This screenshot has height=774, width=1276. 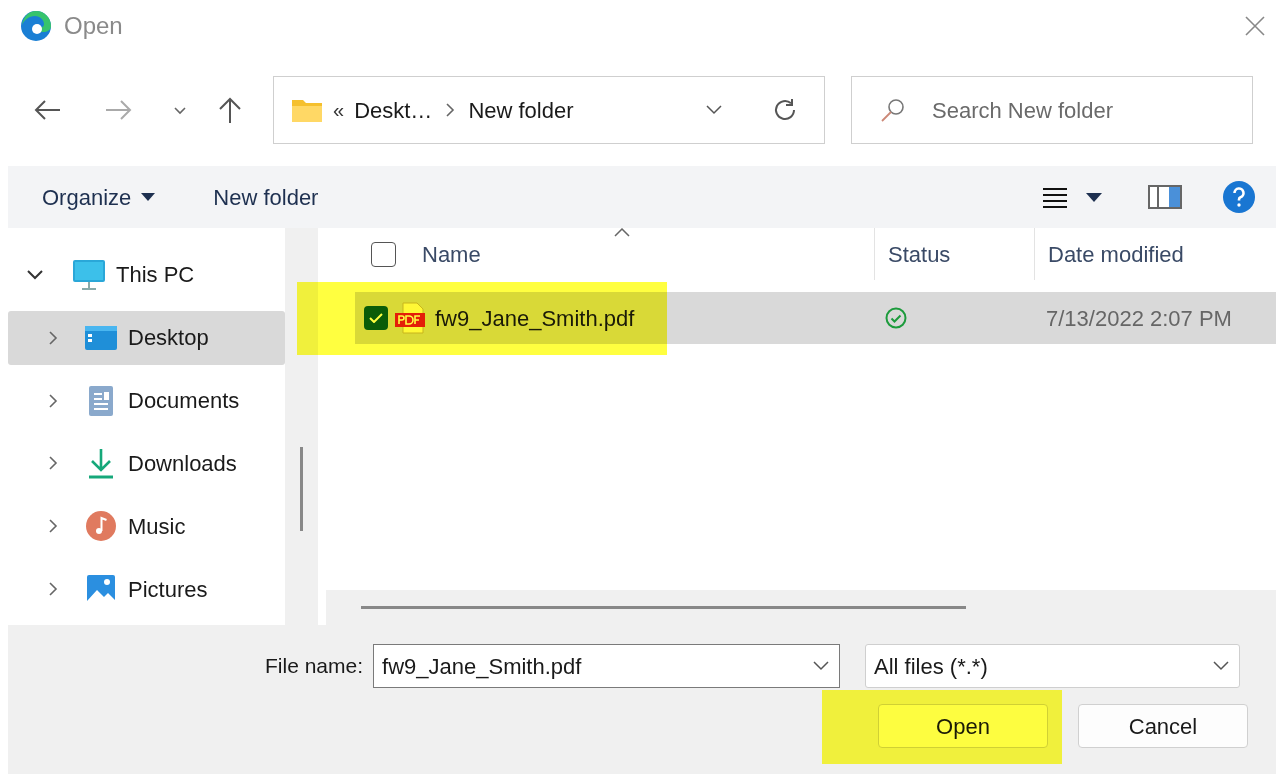 I want to click on music-note-icon, so click(x=101, y=526).